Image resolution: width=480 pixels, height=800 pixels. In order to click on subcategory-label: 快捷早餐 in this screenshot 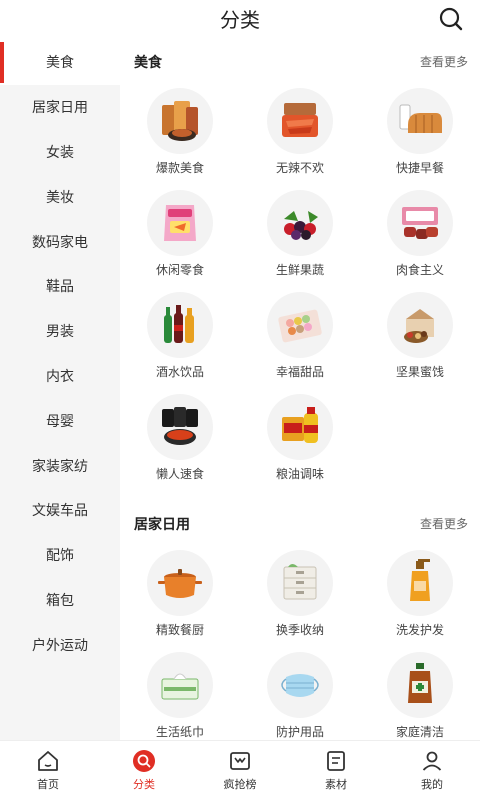, I will do `click(419, 168)`.